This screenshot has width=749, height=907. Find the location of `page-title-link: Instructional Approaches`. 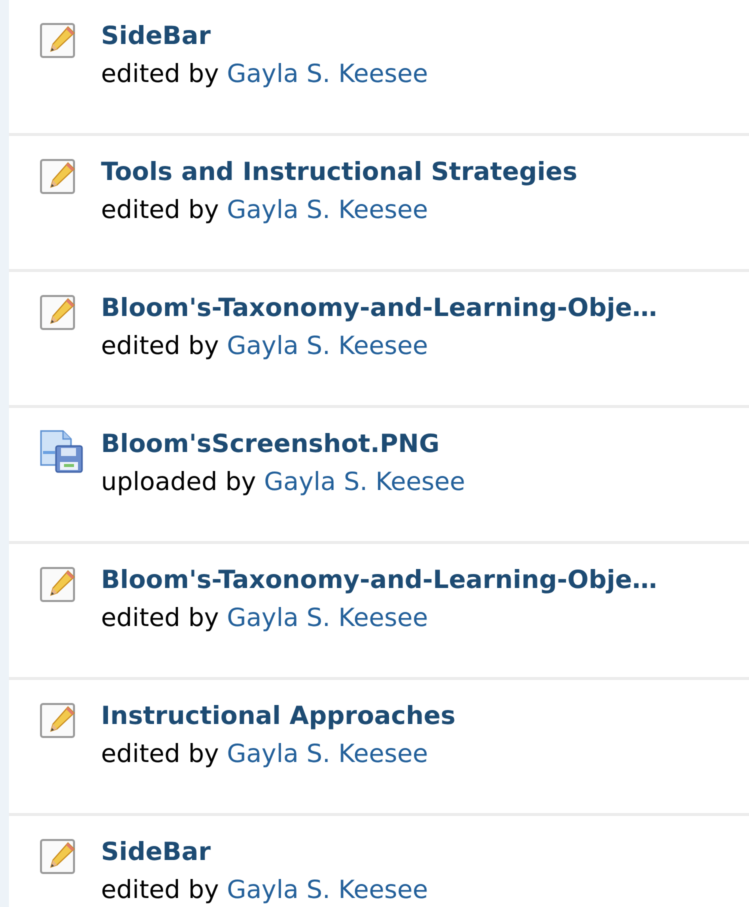

page-title-link: Instructional Approaches is located at coordinates (278, 716).